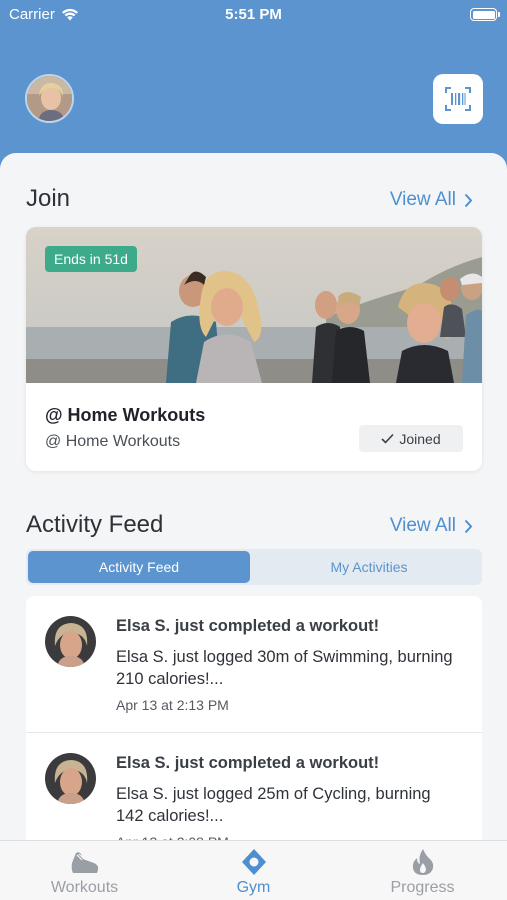 The height and width of the screenshot is (900, 507). Describe the element at coordinates (422, 862) in the screenshot. I see `flame-icon` at that location.